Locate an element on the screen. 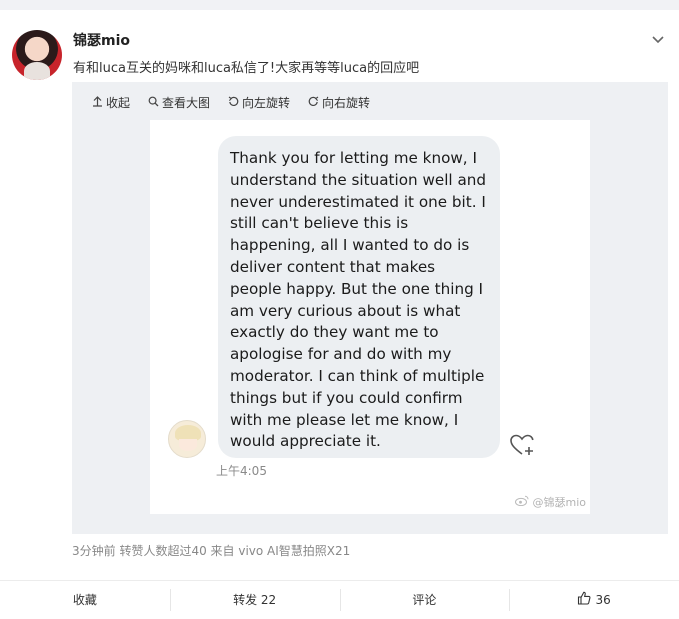 The image size is (679, 619). chat-timestamp: 上午4:05 is located at coordinates (241, 471).